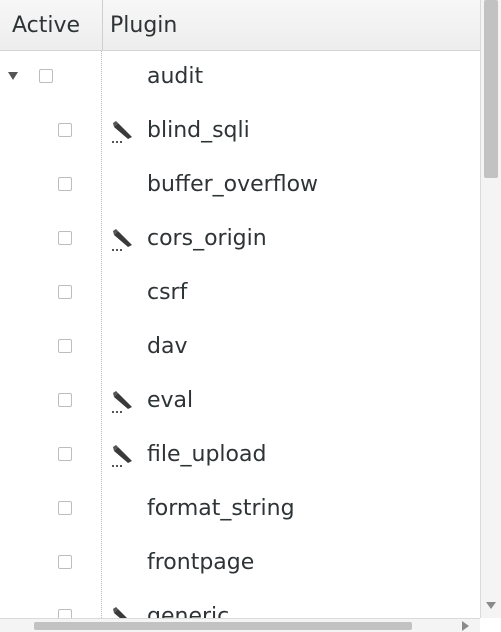 Image resolution: width=501 pixels, height=632 pixels. Describe the element at coordinates (490, 309) in the screenshot. I see `vertical-scrollbar` at that location.